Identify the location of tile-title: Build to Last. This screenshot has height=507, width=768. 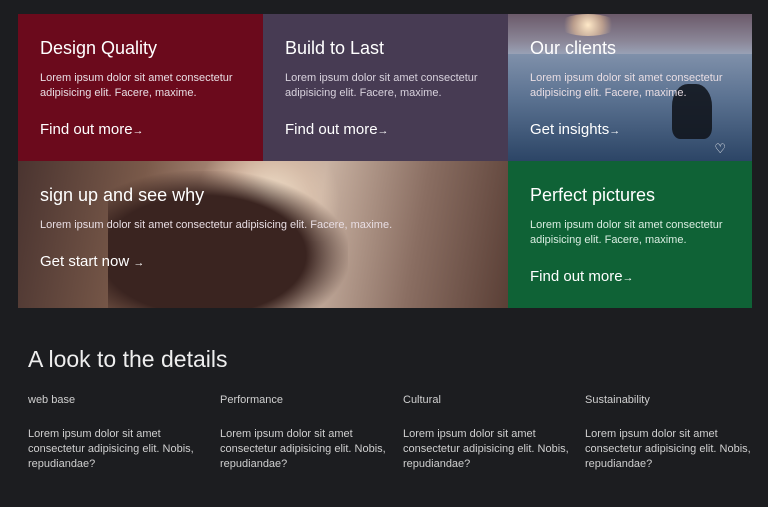
(335, 48).